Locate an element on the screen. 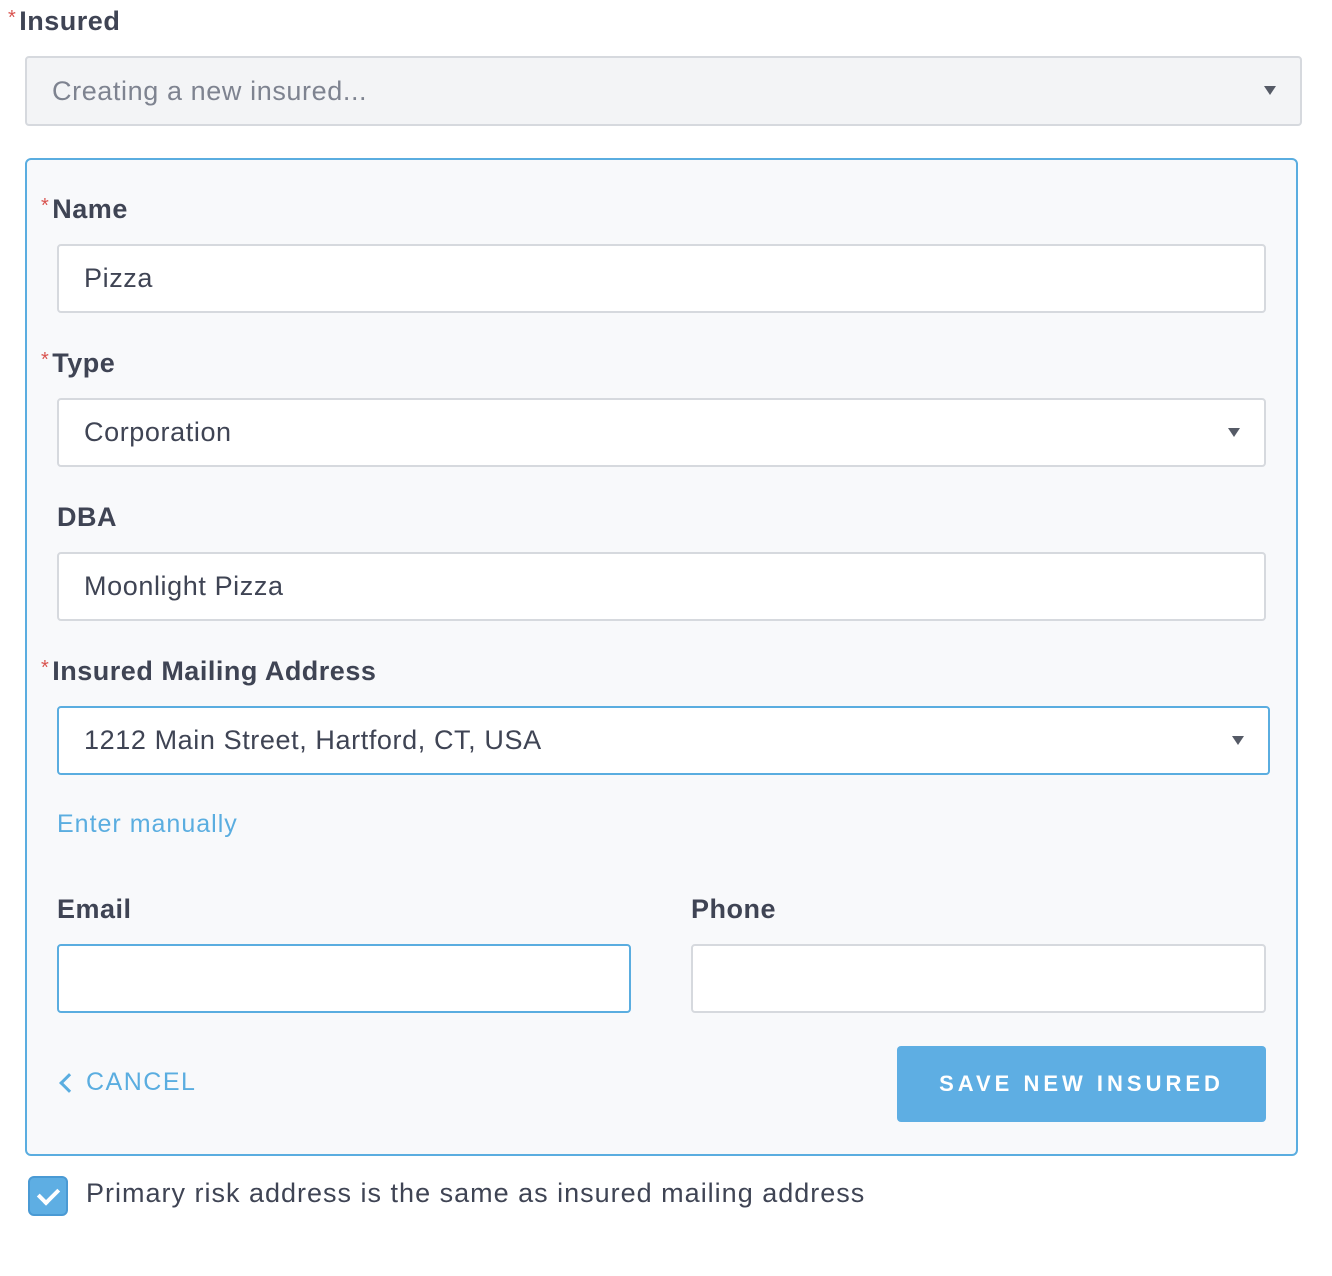 Image resolution: width=1332 pixels, height=1276 pixels. primary-risk-checkbox is located at coordinates (48, 1196).